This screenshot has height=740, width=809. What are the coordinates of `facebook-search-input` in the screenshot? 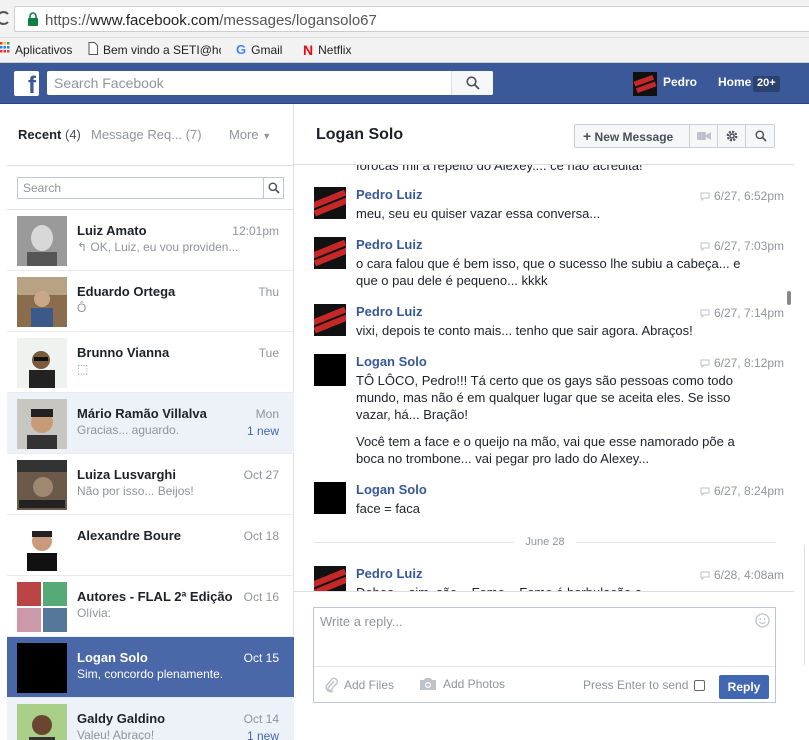 It's located at (249, 83).